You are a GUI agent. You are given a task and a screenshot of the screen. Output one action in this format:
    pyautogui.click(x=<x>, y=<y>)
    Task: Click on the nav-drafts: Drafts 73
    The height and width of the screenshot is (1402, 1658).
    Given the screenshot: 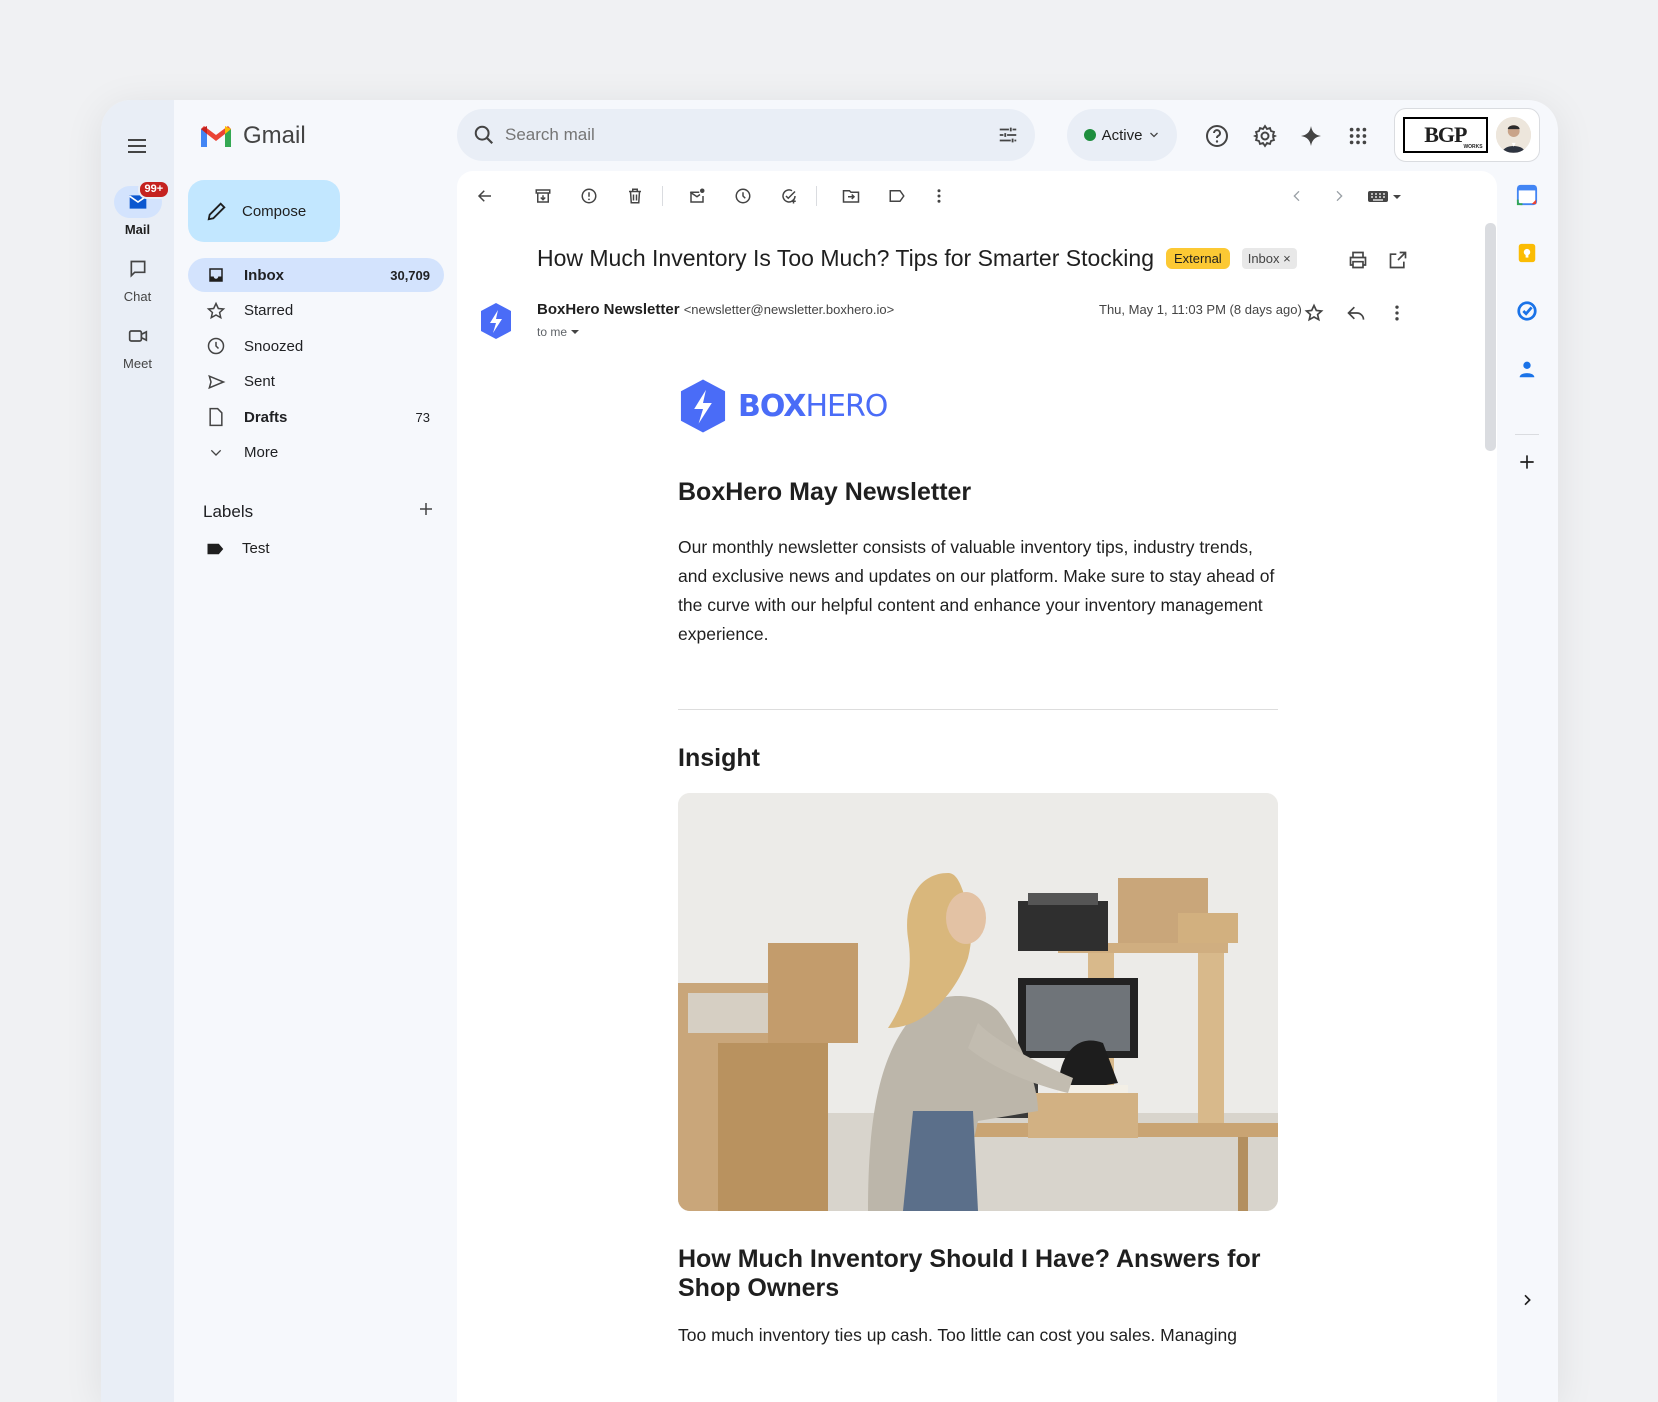 What is the action you would take?
    pyautogui.click(x=316, y=417)
    